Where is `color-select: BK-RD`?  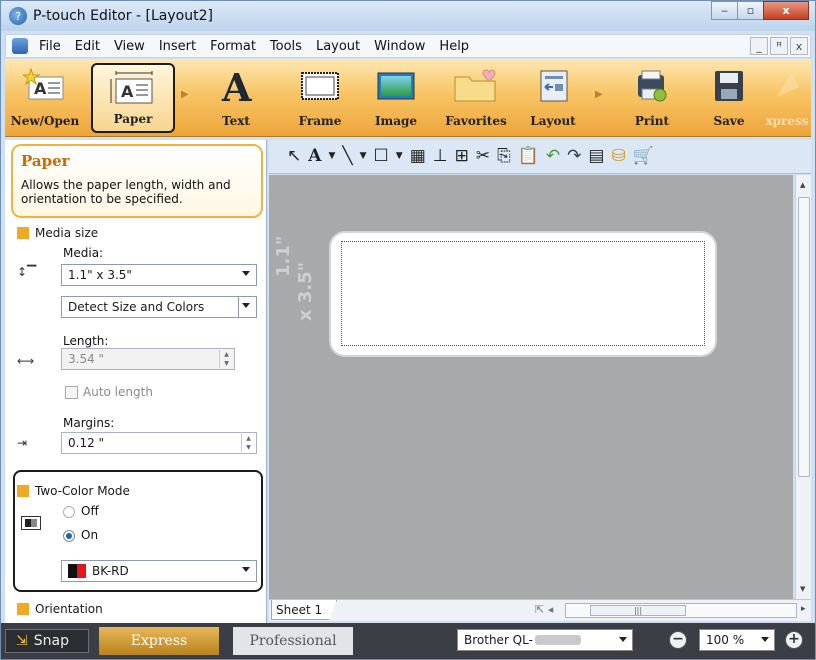
color-select: BK-RD is located at coordinates (159, 571).